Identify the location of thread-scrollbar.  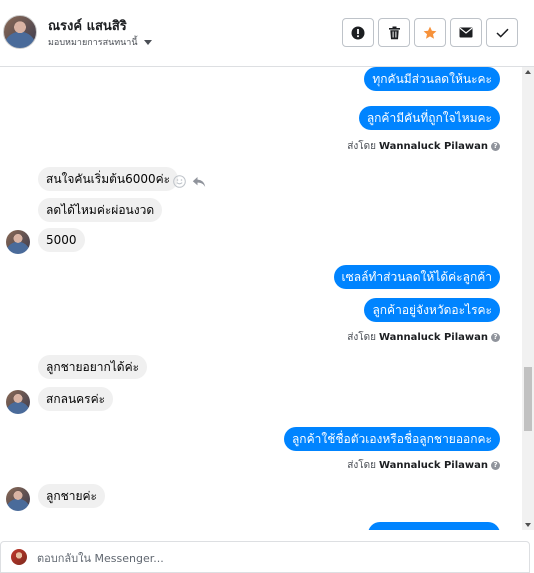
(528, 298).